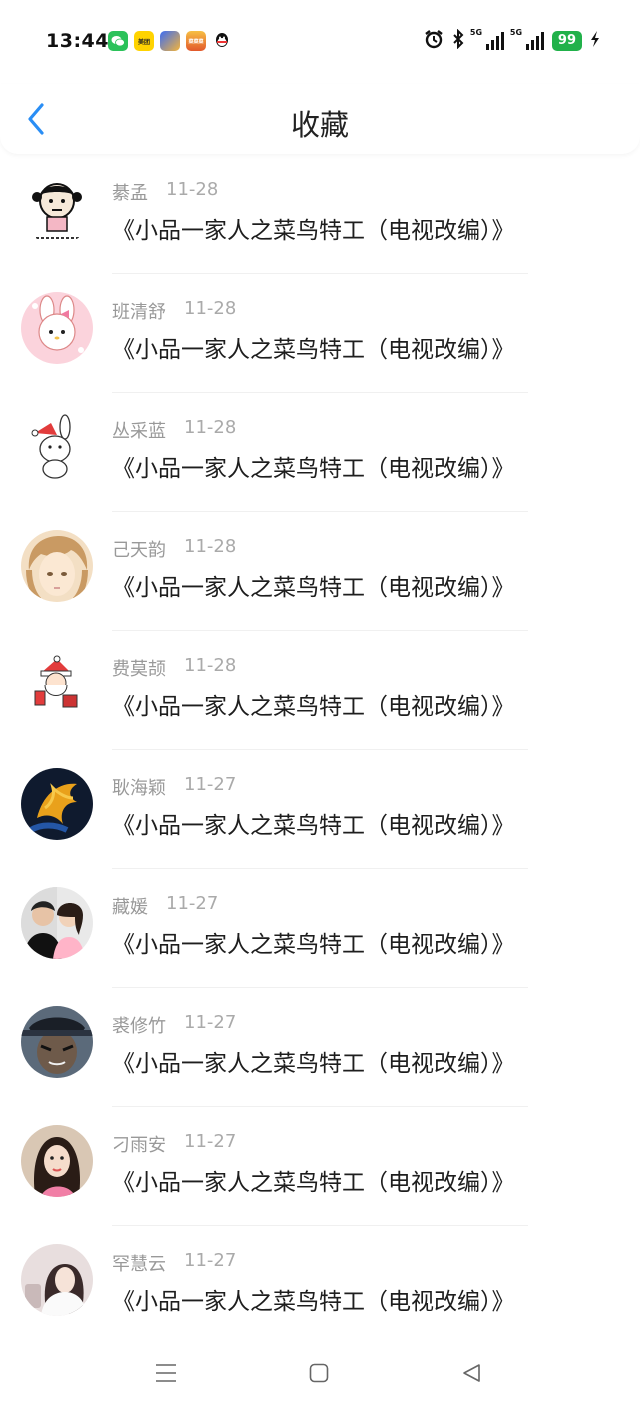 The image size is (640, 1406). Describe the element at coordinates (139, 1145) in the screenshot. I see `user-name: 刁雨安` at that location.